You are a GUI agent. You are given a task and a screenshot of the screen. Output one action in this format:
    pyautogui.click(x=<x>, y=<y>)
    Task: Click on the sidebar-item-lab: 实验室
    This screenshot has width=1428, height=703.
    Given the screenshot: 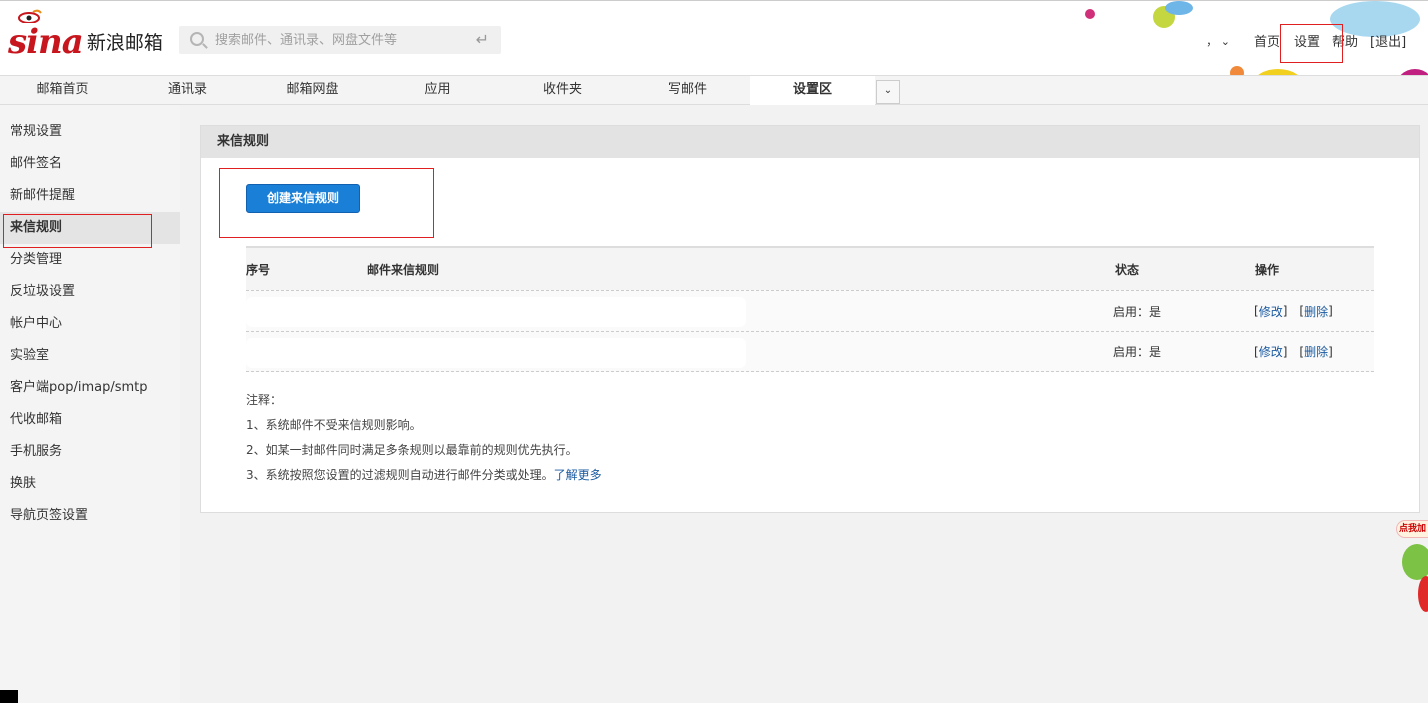 What is the action you would take?
    pyautogui.click(x=90, y=356)
    